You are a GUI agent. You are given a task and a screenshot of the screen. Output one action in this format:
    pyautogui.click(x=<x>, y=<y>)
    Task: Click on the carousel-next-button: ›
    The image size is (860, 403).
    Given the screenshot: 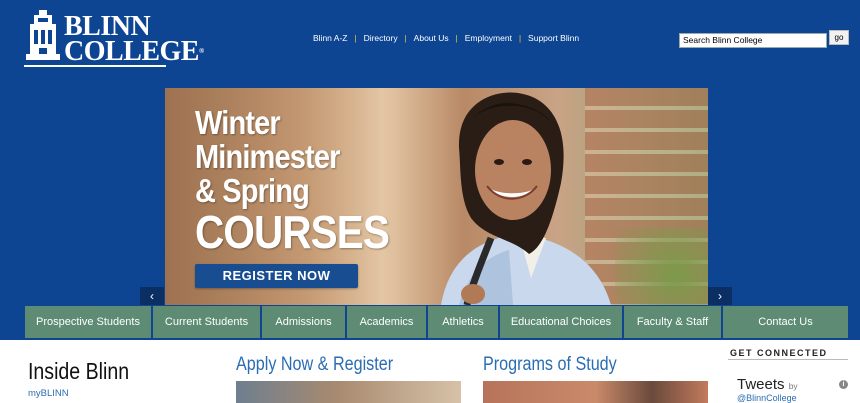 What is the action you would take?
    pyautogui.click(x=720, y=296)
    